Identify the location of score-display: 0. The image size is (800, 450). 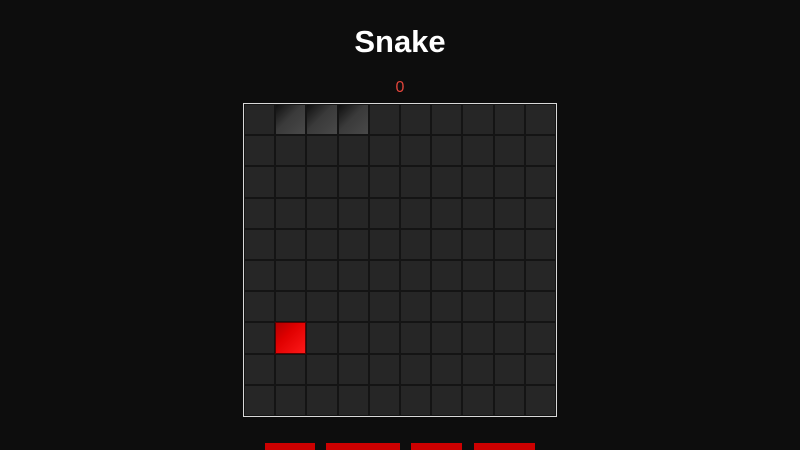
(400, 87).